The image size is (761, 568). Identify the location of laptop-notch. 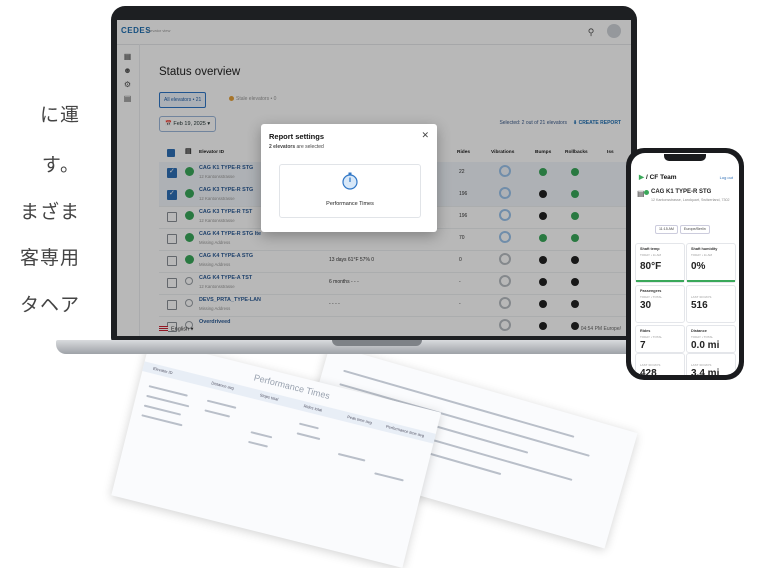
(377, 343).